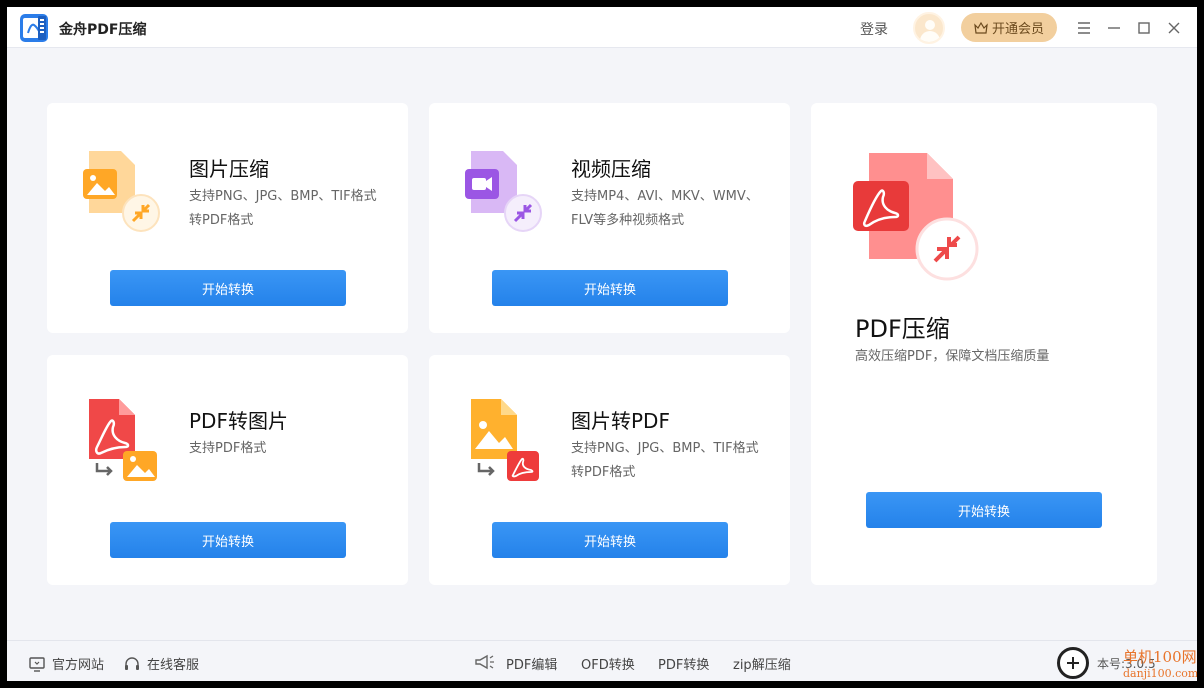  What do you see at coordinates (930, 25) in the screenshot?
I see `avatar-head` at bounding box center [930, 25].